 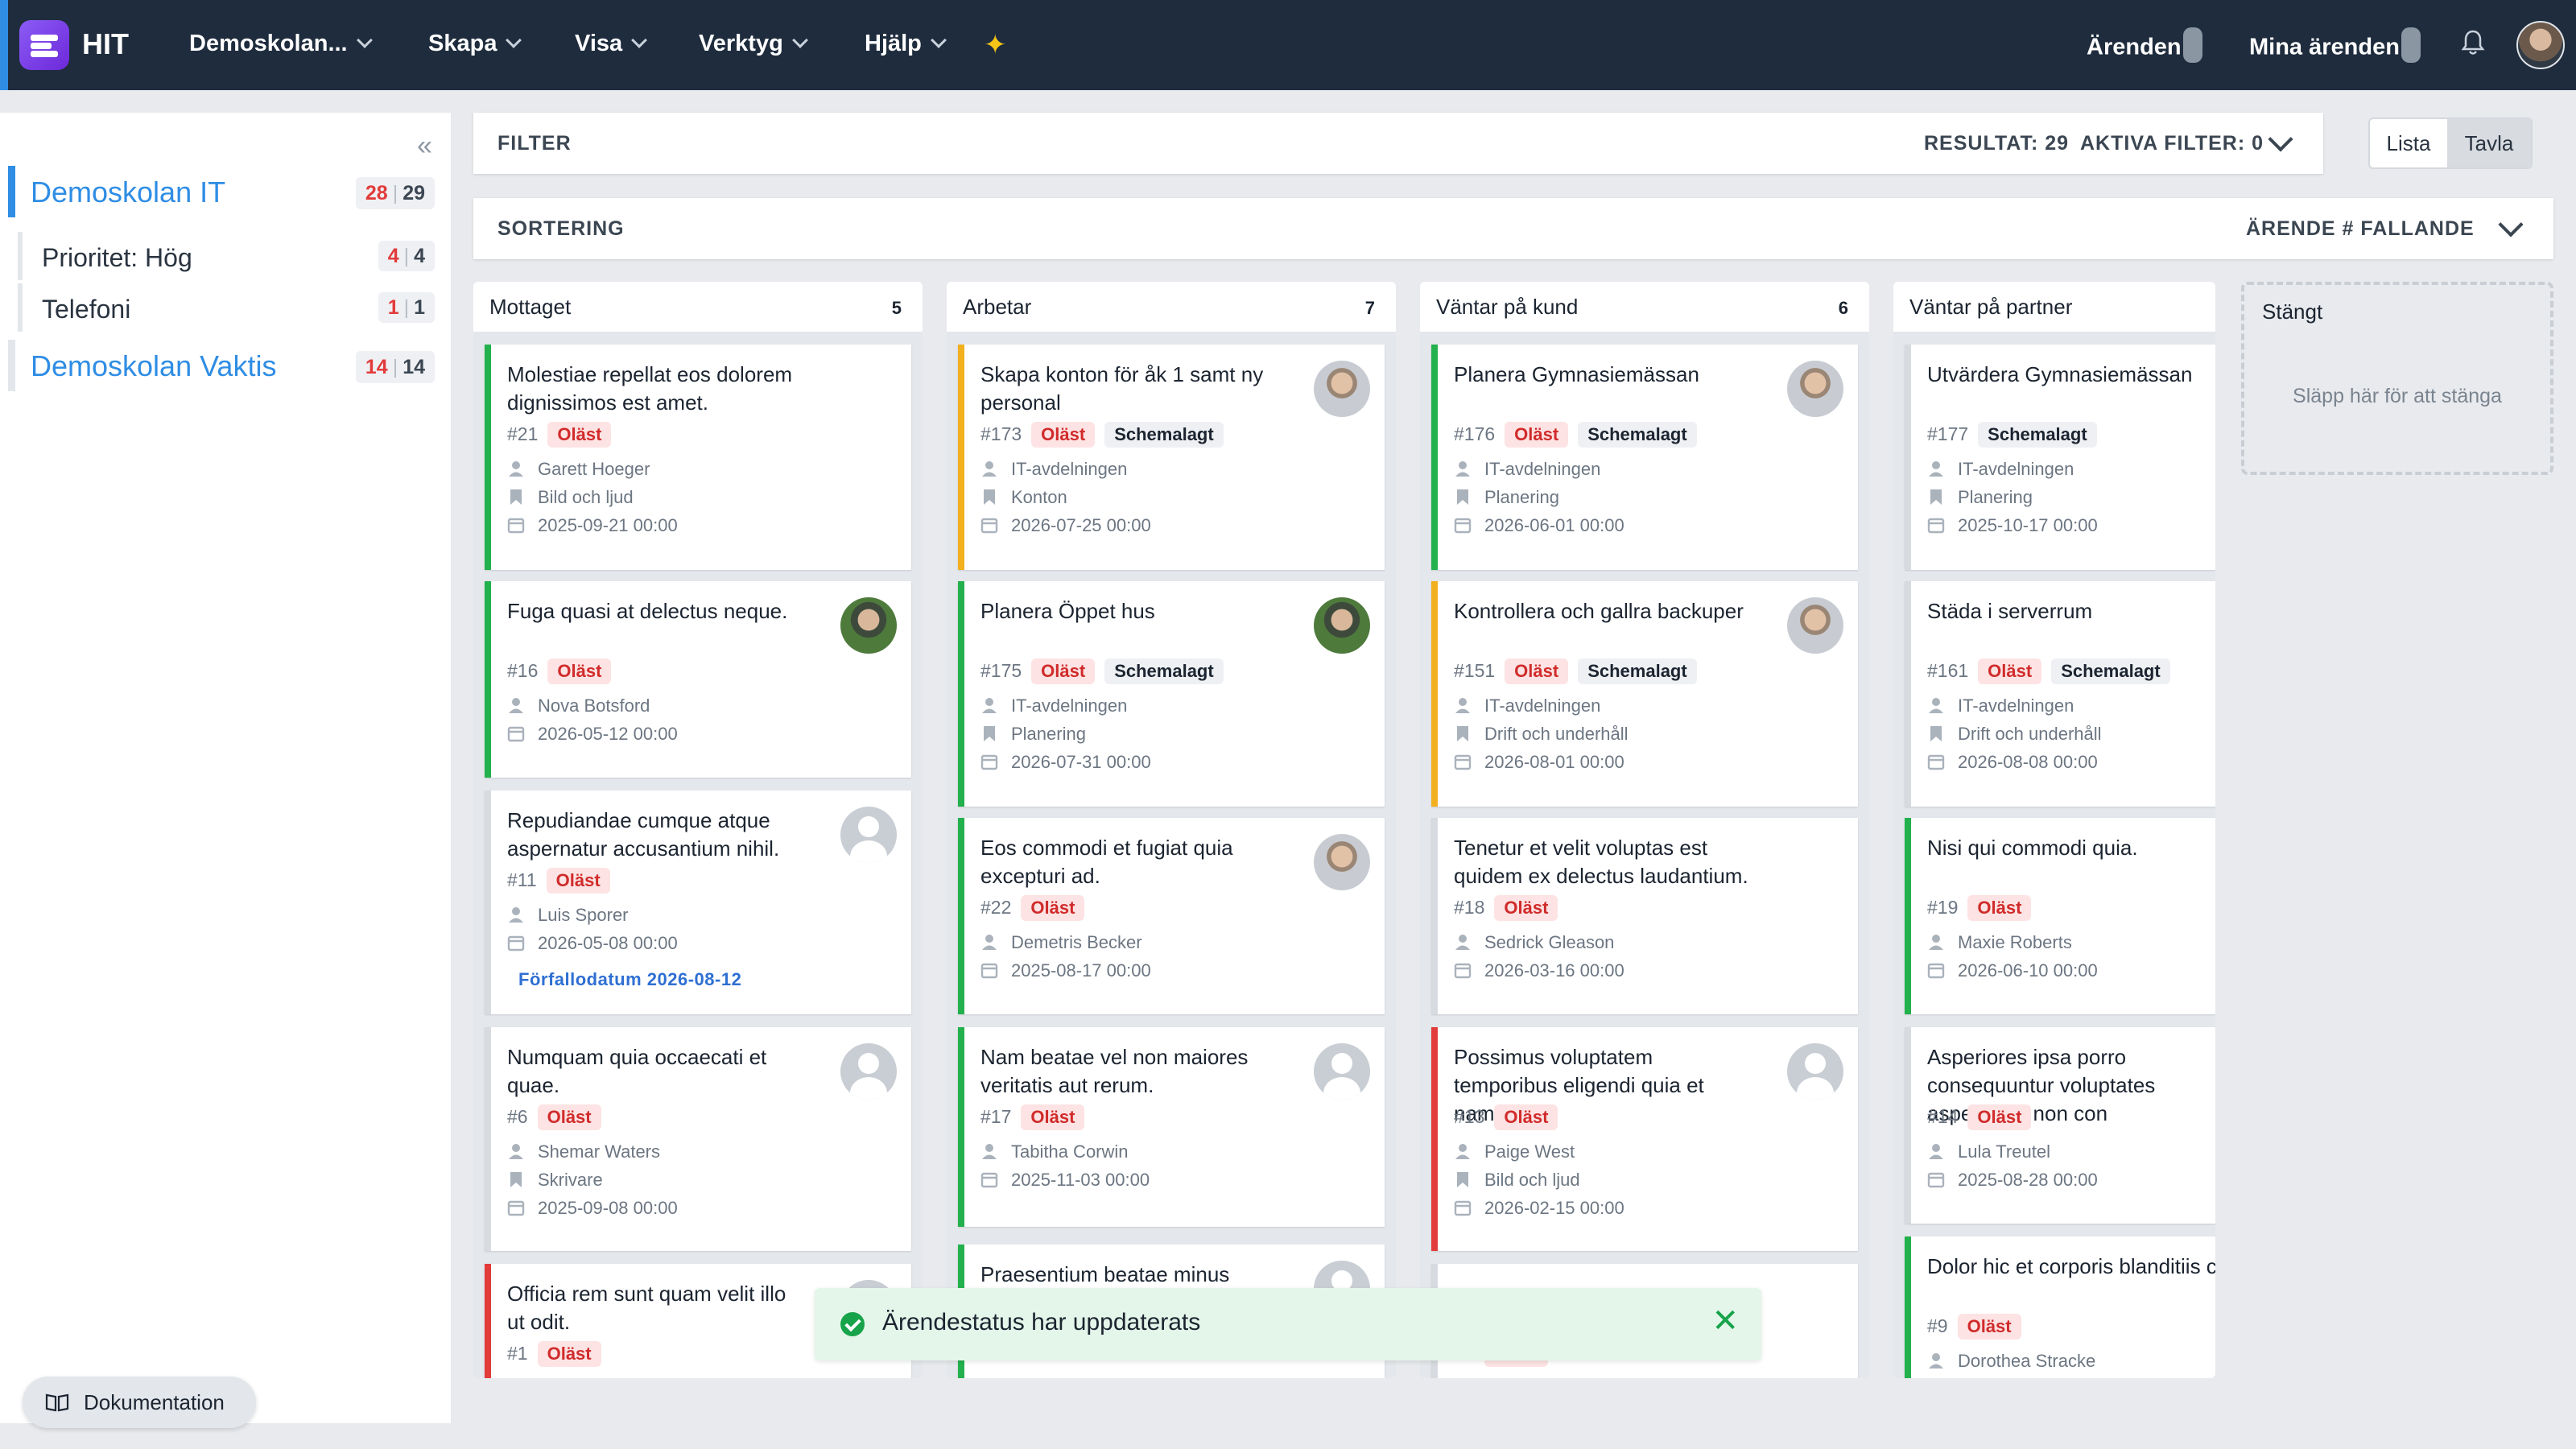 I want to click on ticket-title: Eos commodi et fugiat quia excepturi ad., so click(x=1129, y=862).